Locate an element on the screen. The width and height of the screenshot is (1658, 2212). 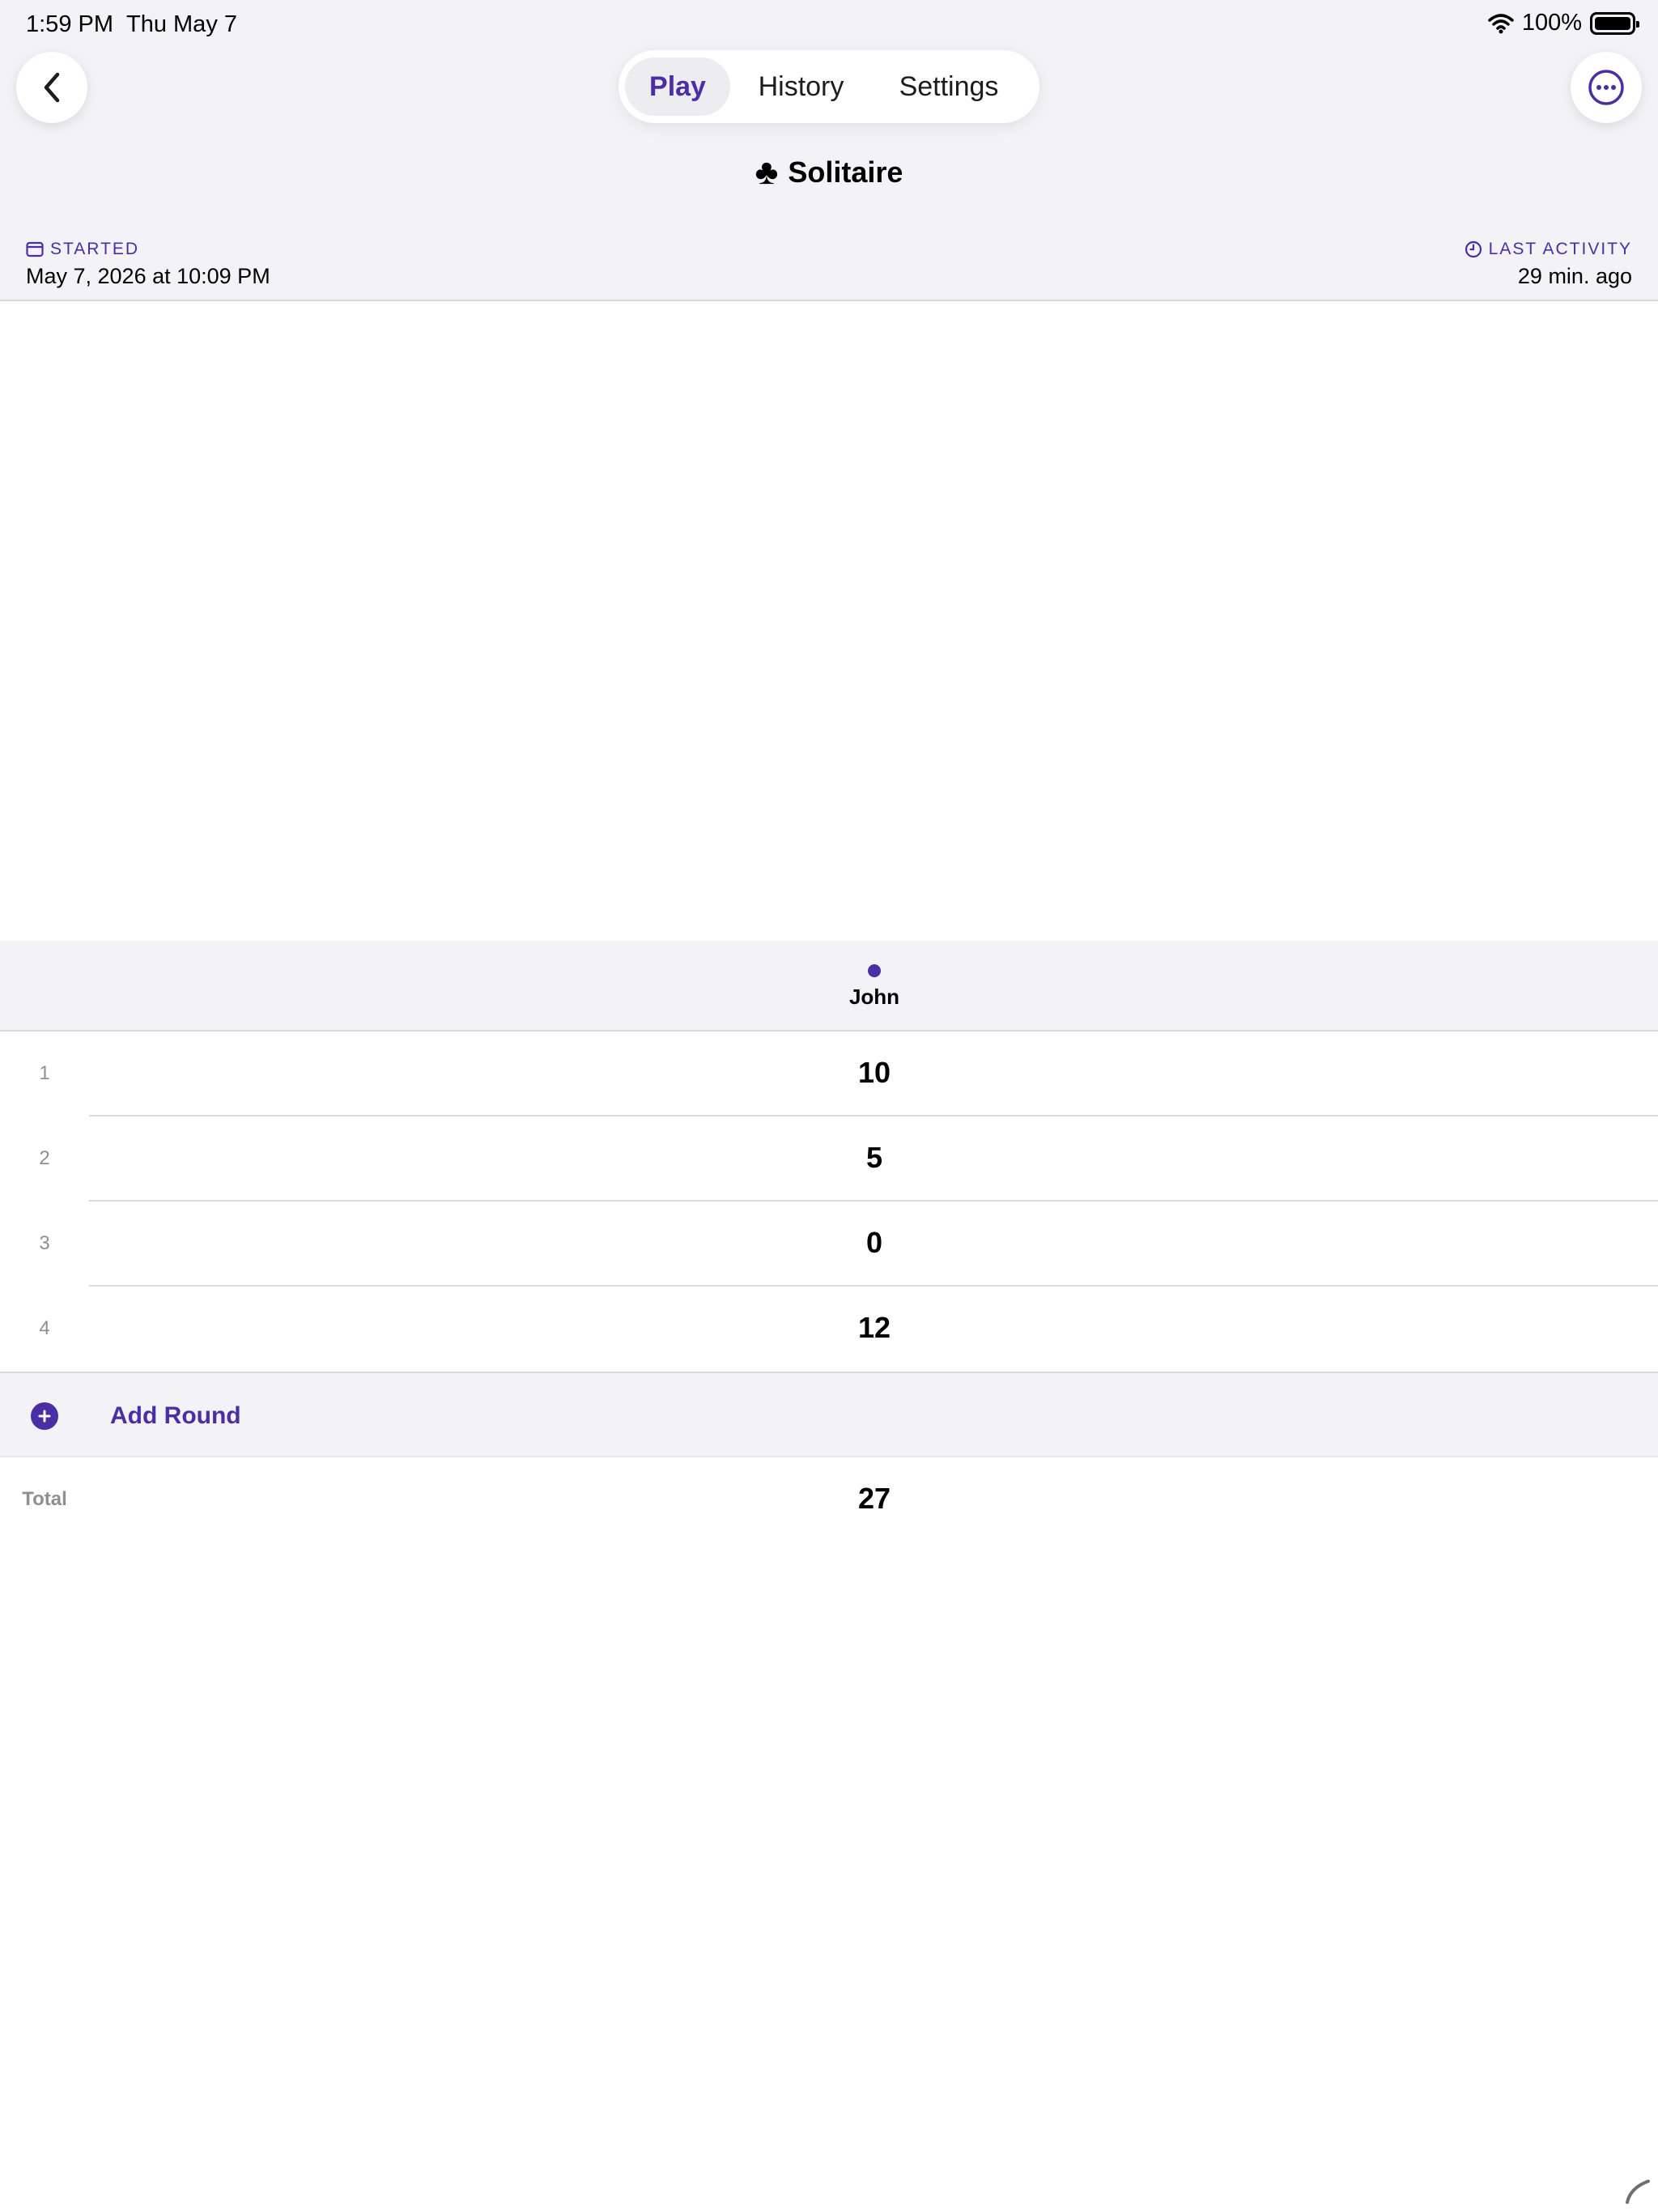
total-value: 27 is located at coordinates (874, 1498).